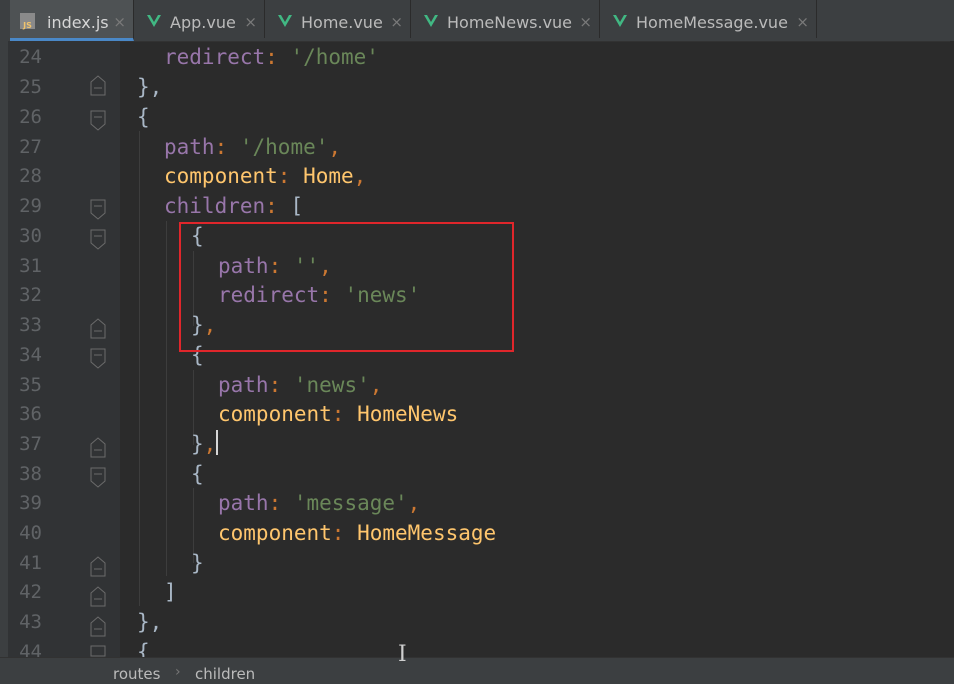  I want to click on token-identifier: HomeMessage, so click(427, 533).